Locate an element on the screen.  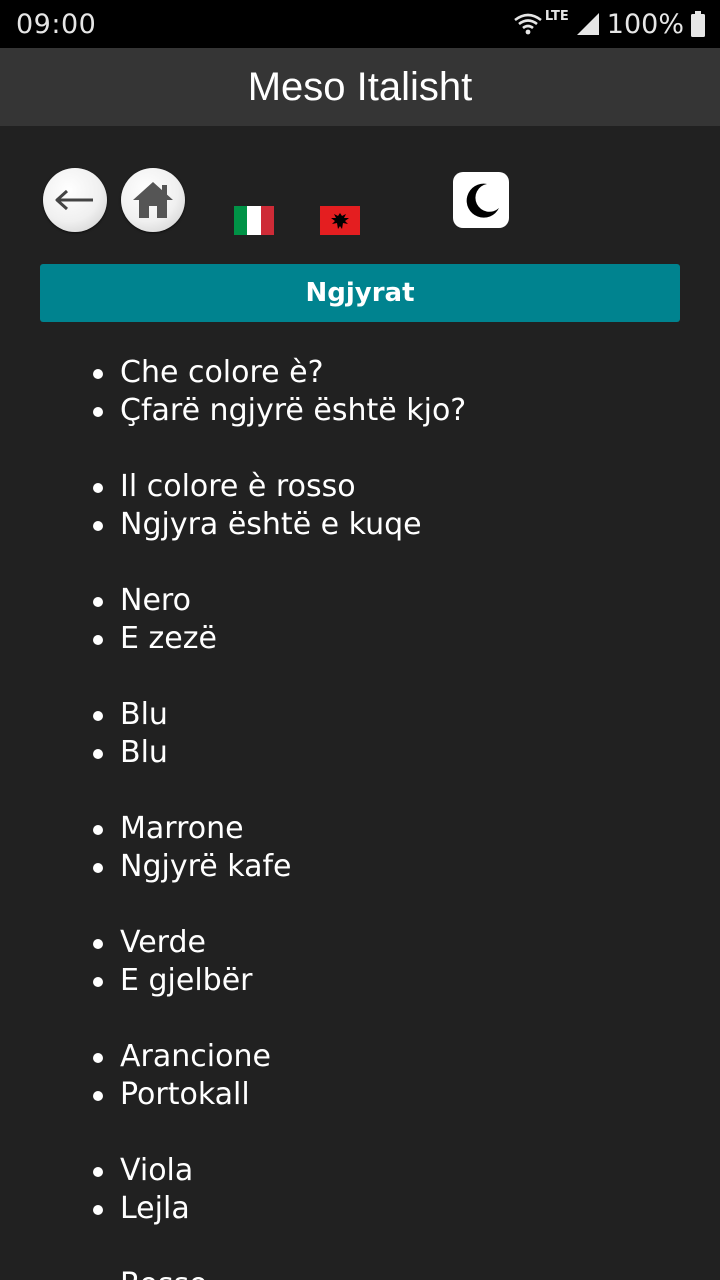
app-bar: Meso Italisht is located at coordinates (360, 87).